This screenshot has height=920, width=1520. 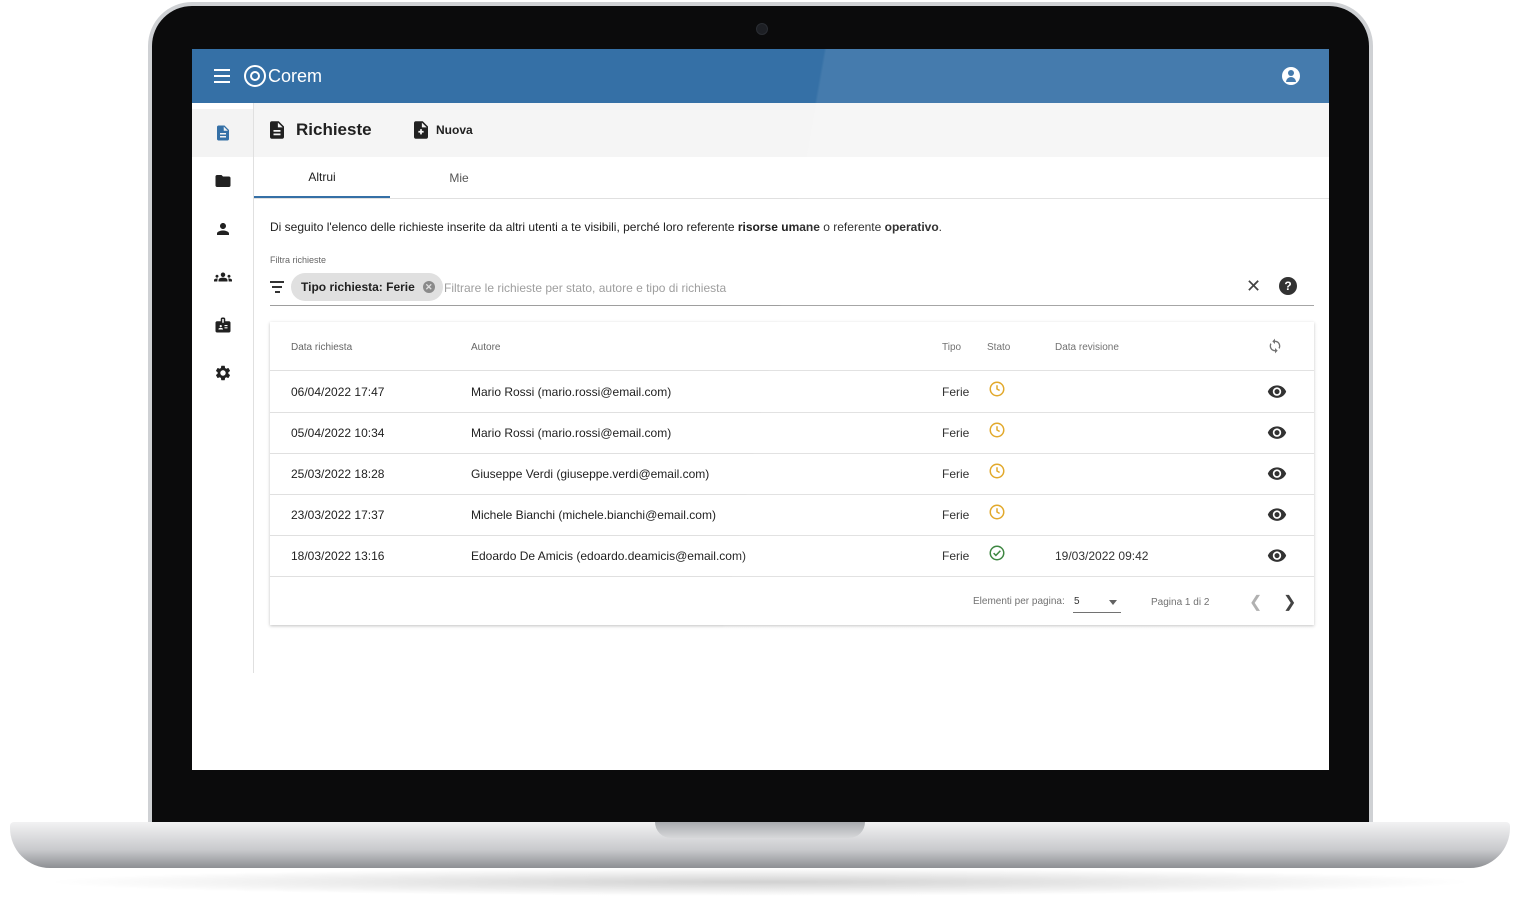 I want to click on badge-icon, so click(x=222, y=325).